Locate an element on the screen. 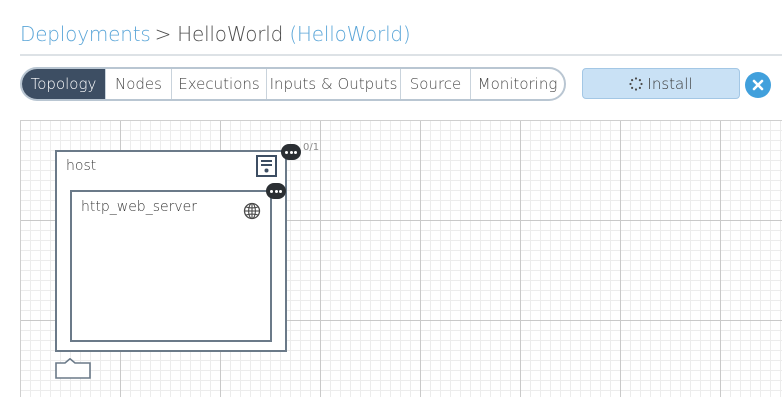  host-node-label: host is located at coordinates (81, 166).